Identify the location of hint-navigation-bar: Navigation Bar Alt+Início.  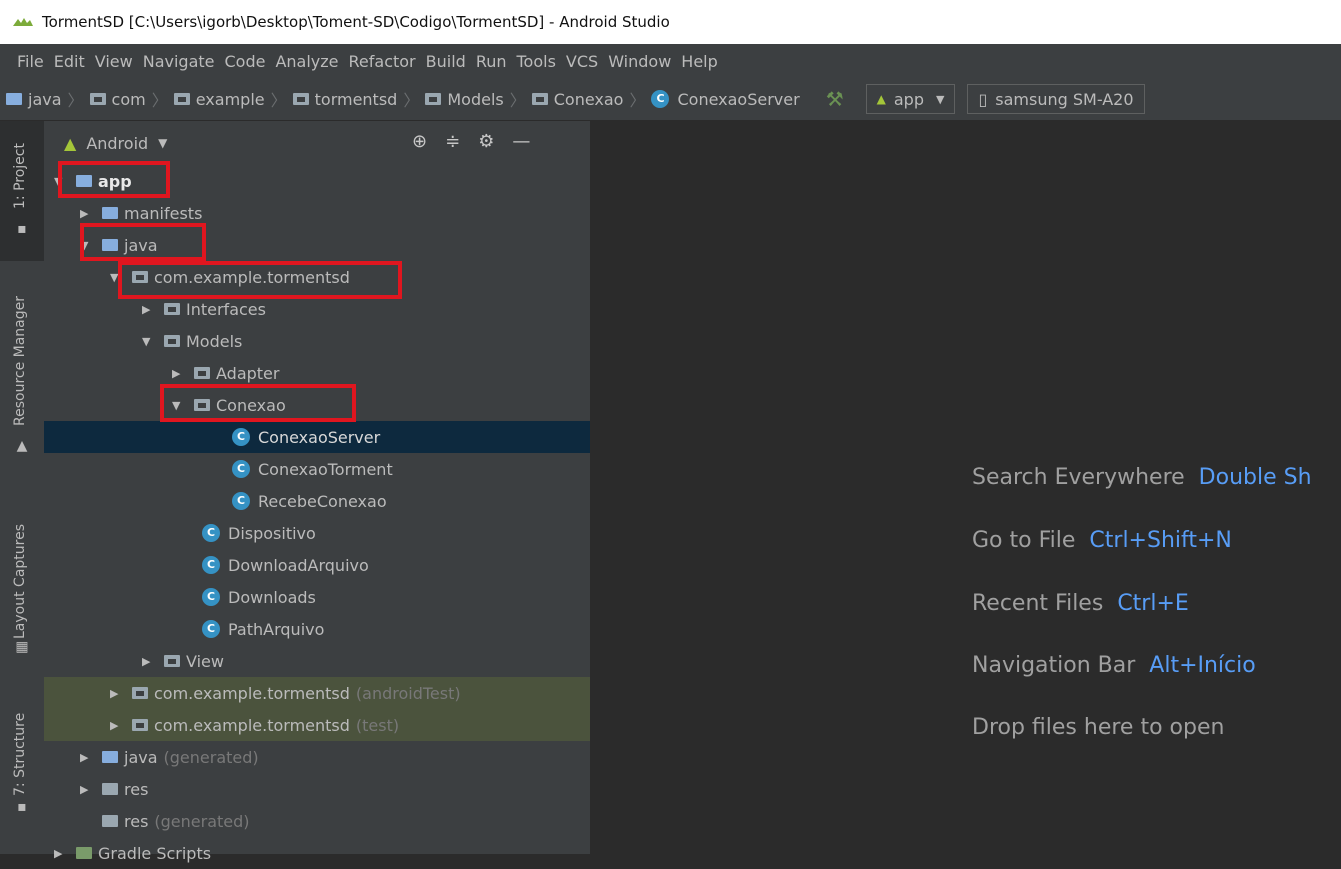
(1114, 665).